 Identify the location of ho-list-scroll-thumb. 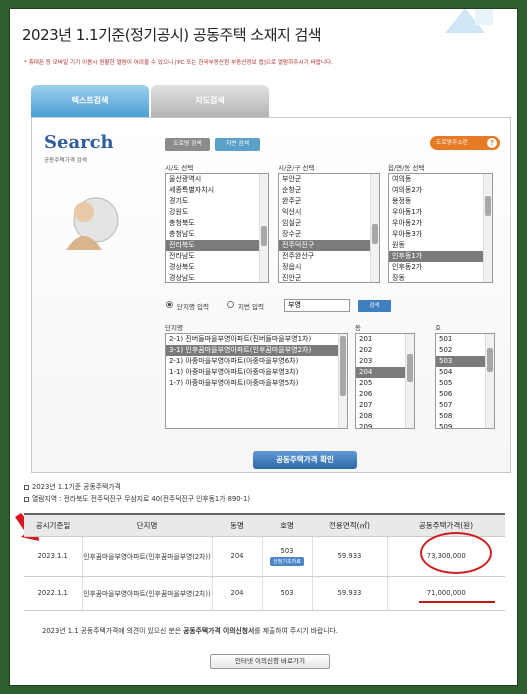
(490, 360).